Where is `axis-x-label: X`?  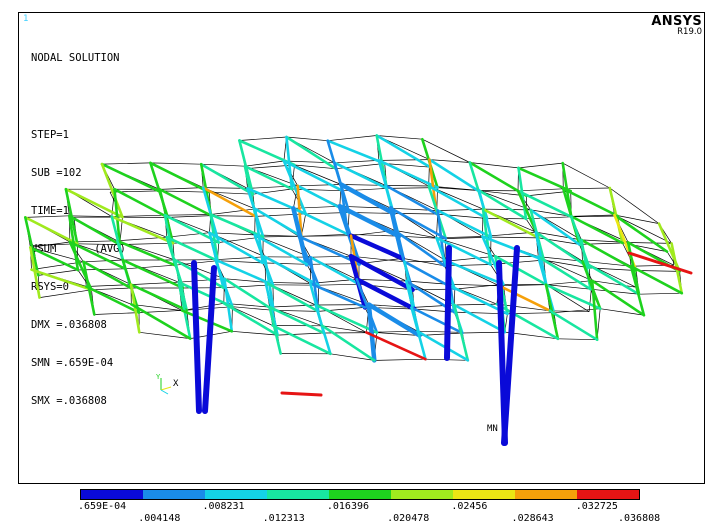
axis-x-label: X is located at coordinates (176, 384).